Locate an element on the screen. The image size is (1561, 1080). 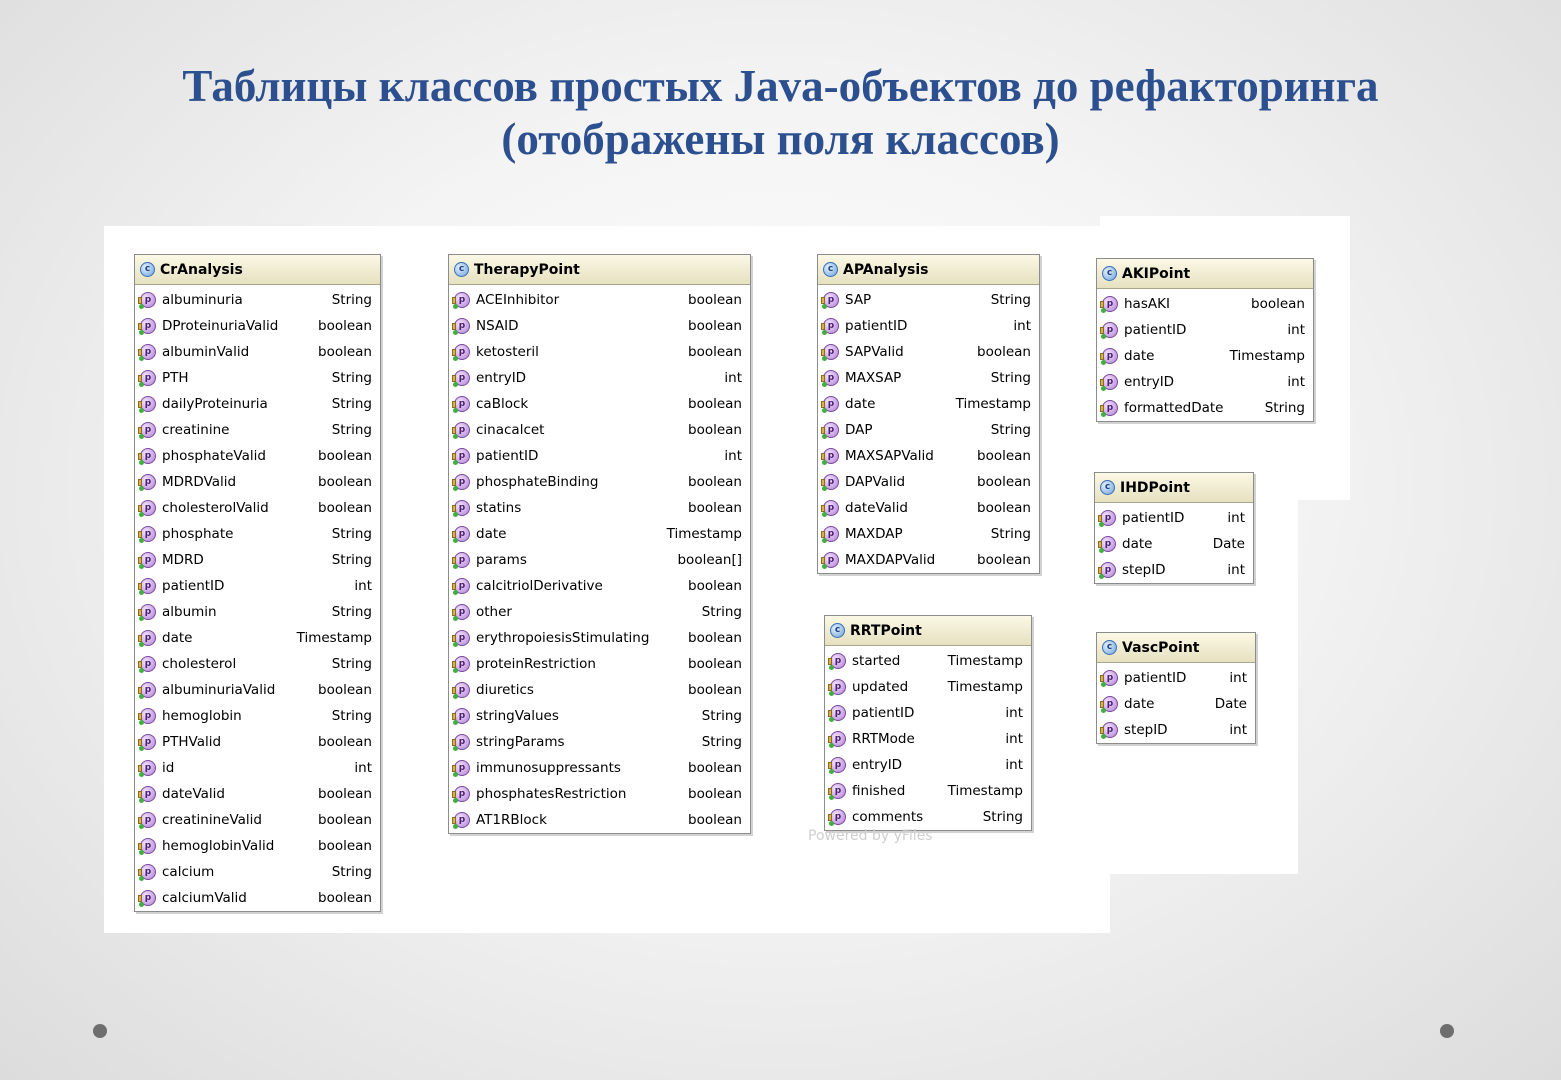
field-row: p caBlock boolean is located at coordinates (599, 404).